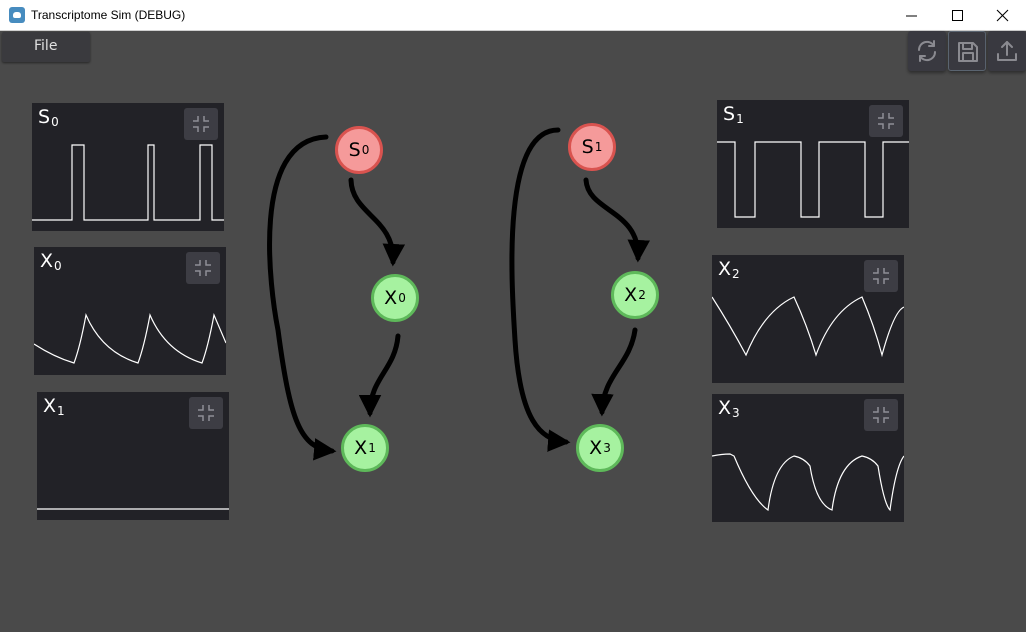 The width and height of the screenshot is (1026, 632). What do you see at coordinates (395, 298) in the screenshot?
I see `node-x0: X0` at bounding box center [395, 298].